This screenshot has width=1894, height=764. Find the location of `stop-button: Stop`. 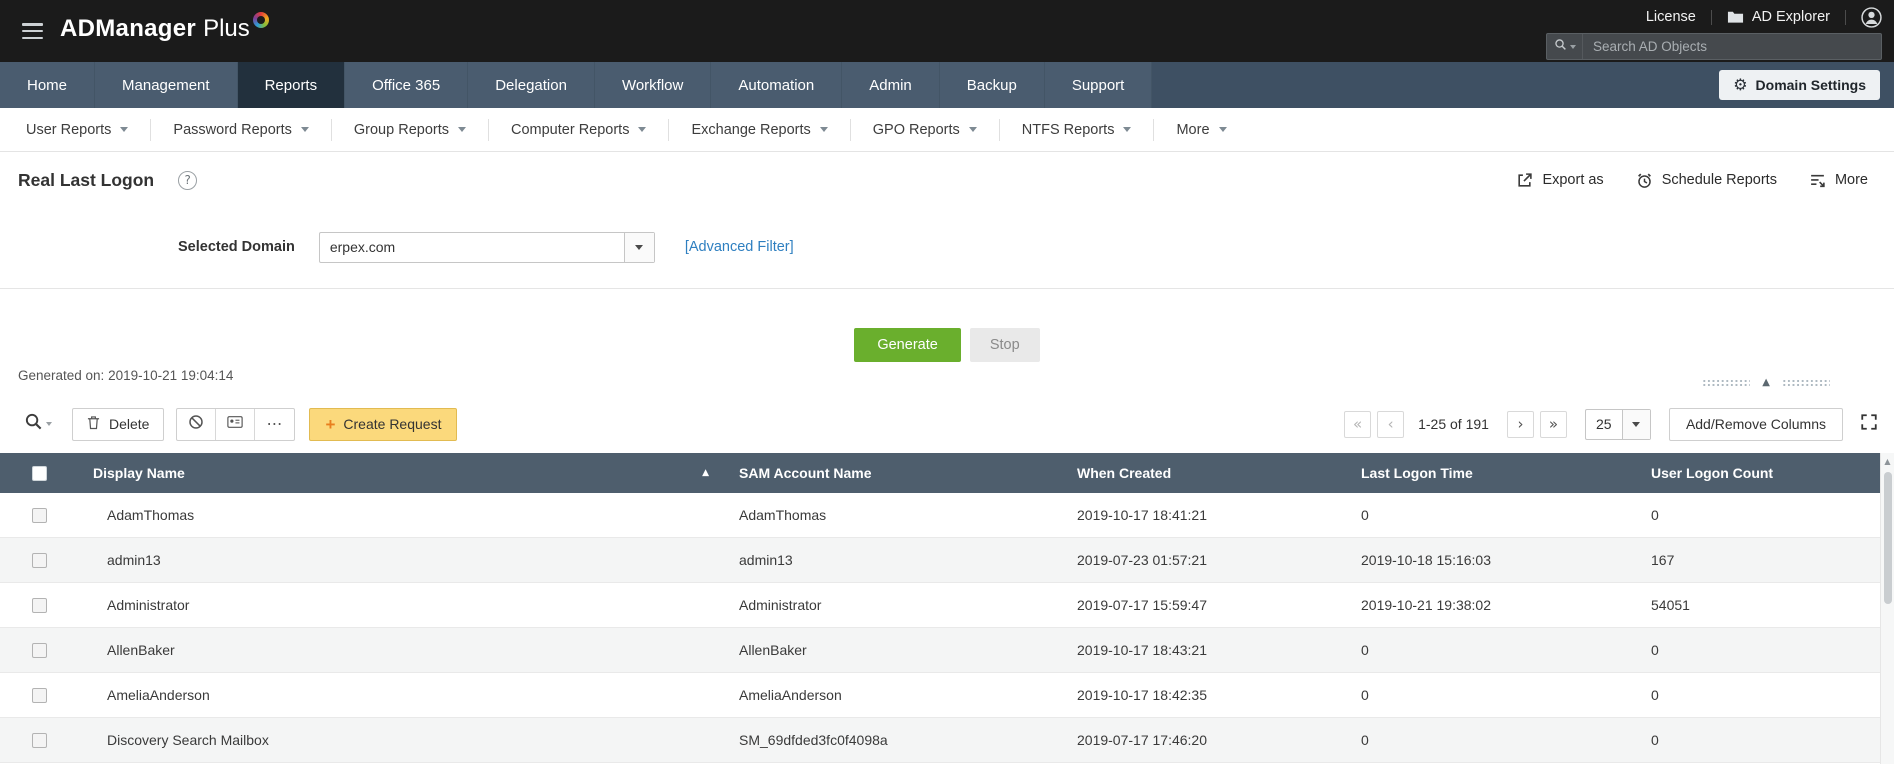

stop-button: Stop is located at coordinates (1004, 345).